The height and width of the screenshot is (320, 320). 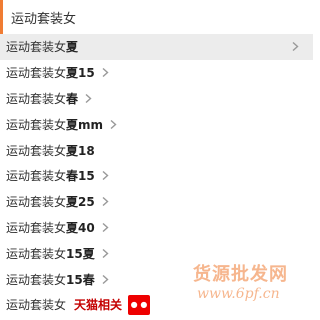 What do you see at coordinates (238, 294) in the screenshot?
I see `watermark-url: www.6pf.cn` at bounding box center [238, 294].